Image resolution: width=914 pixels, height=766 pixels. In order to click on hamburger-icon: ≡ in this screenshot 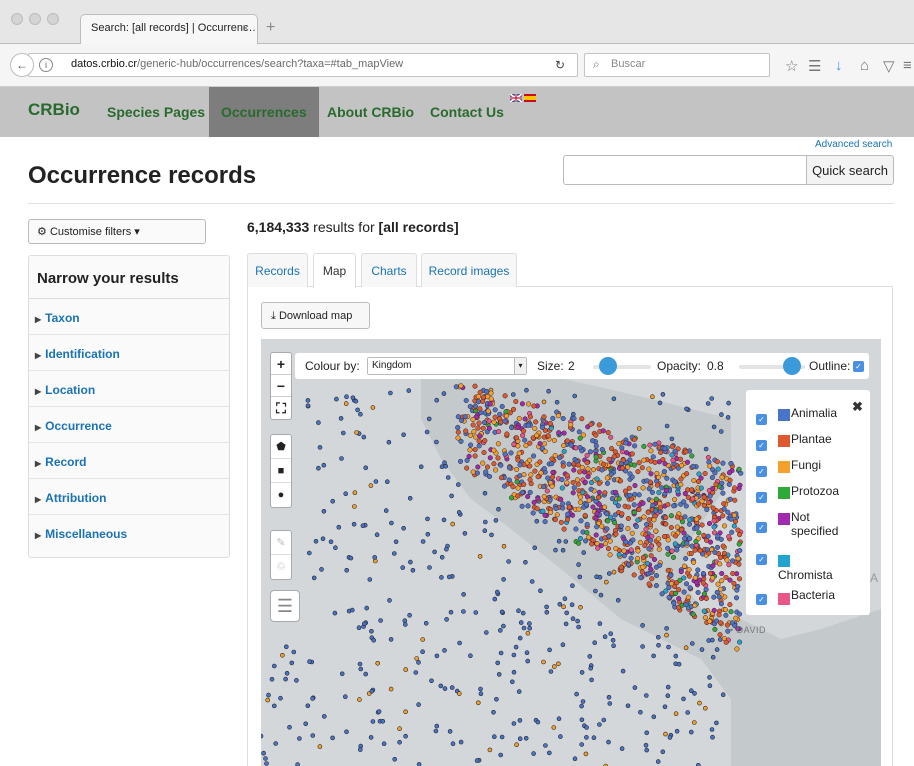, I will do `click(907, 65)`.